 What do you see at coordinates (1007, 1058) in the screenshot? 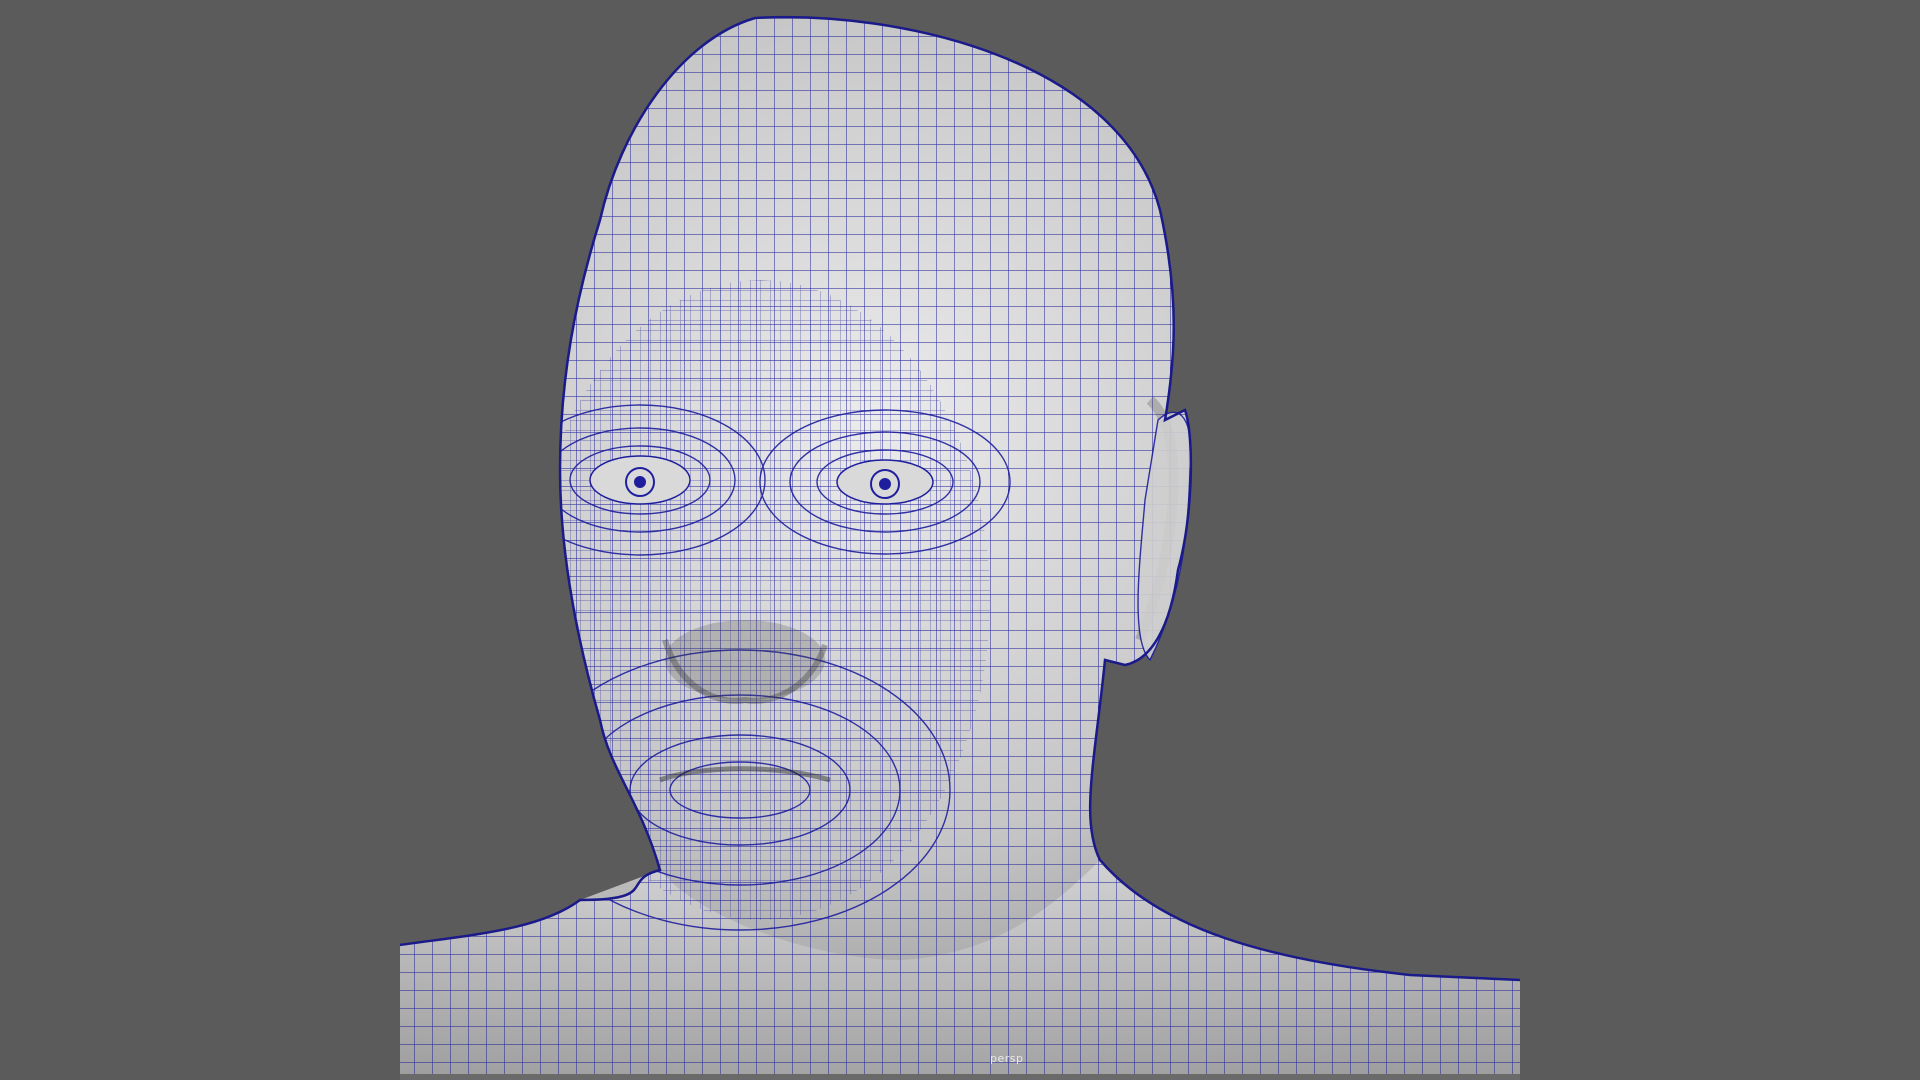
I see `camera-name-label: persp` at bounding box center [1007, 1058].